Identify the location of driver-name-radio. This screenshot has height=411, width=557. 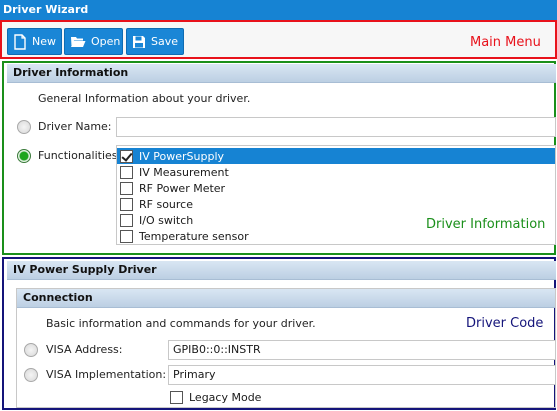
(24, 127).